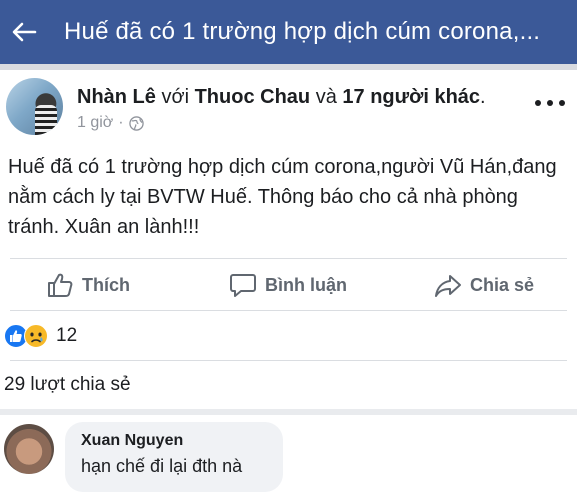 The height and width of the screenshot is (492, 577). Describe the element at coordinates (483, 97) in the screenshot. I see `period-text: .` at that location.